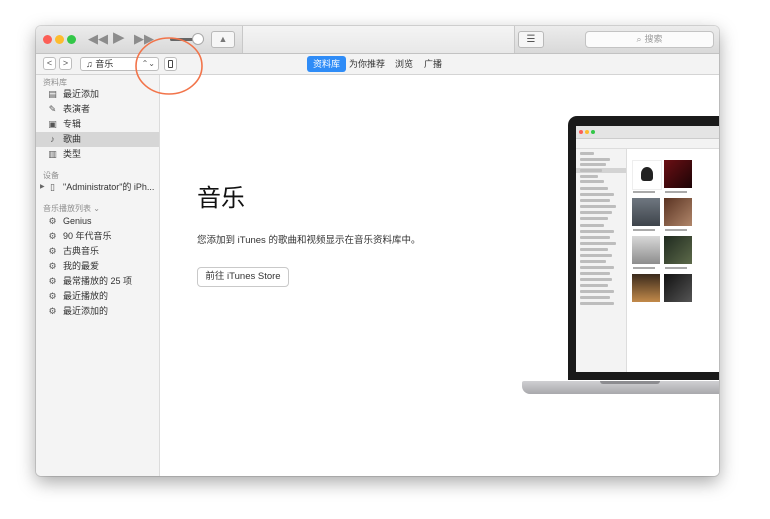 This screenshot has height=519, width=770. I want to click on sidebar-item-label: 专辑, so click(72, 124).